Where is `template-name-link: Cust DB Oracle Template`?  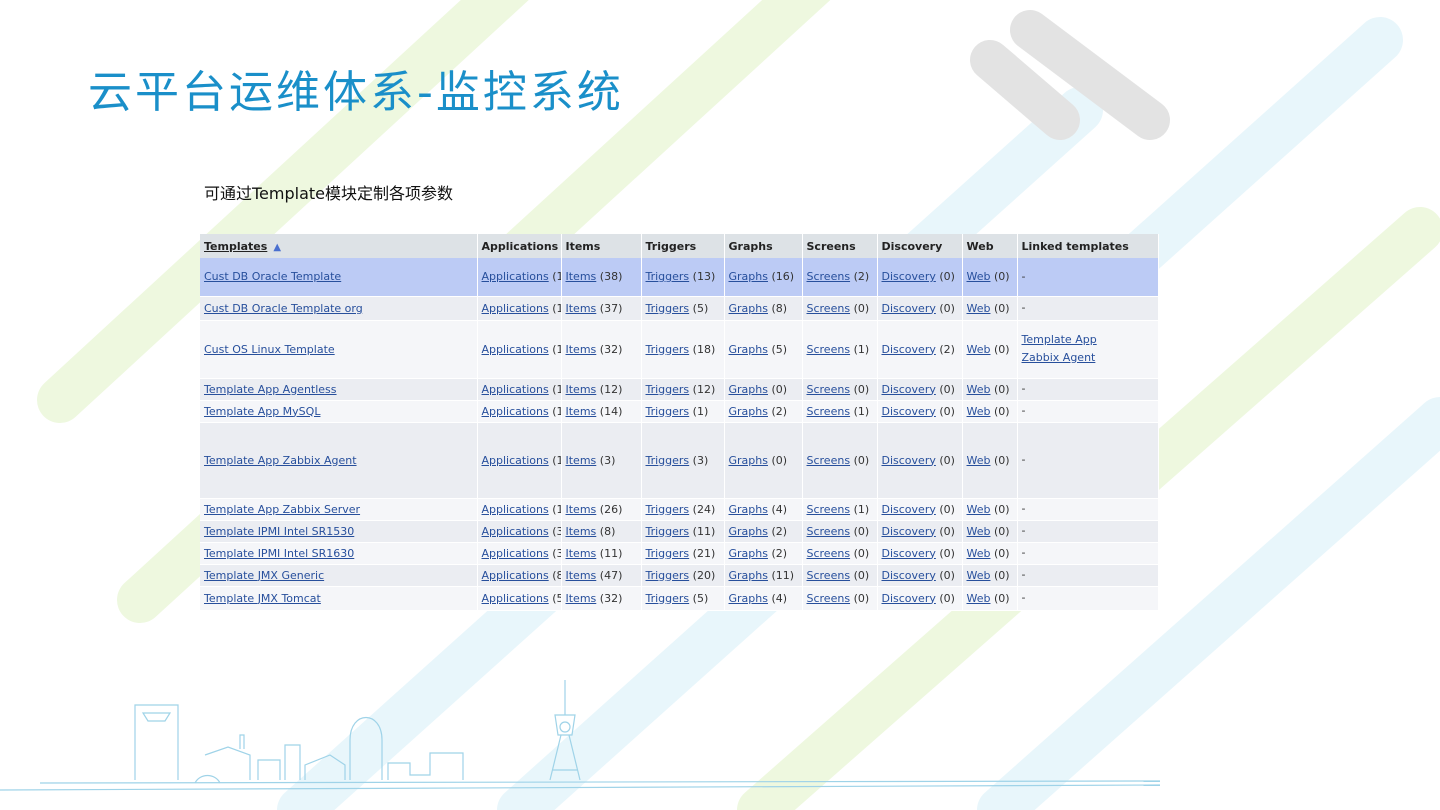 template-name-link: Cust DB Oracle Template is located at coordinates (272, 276).